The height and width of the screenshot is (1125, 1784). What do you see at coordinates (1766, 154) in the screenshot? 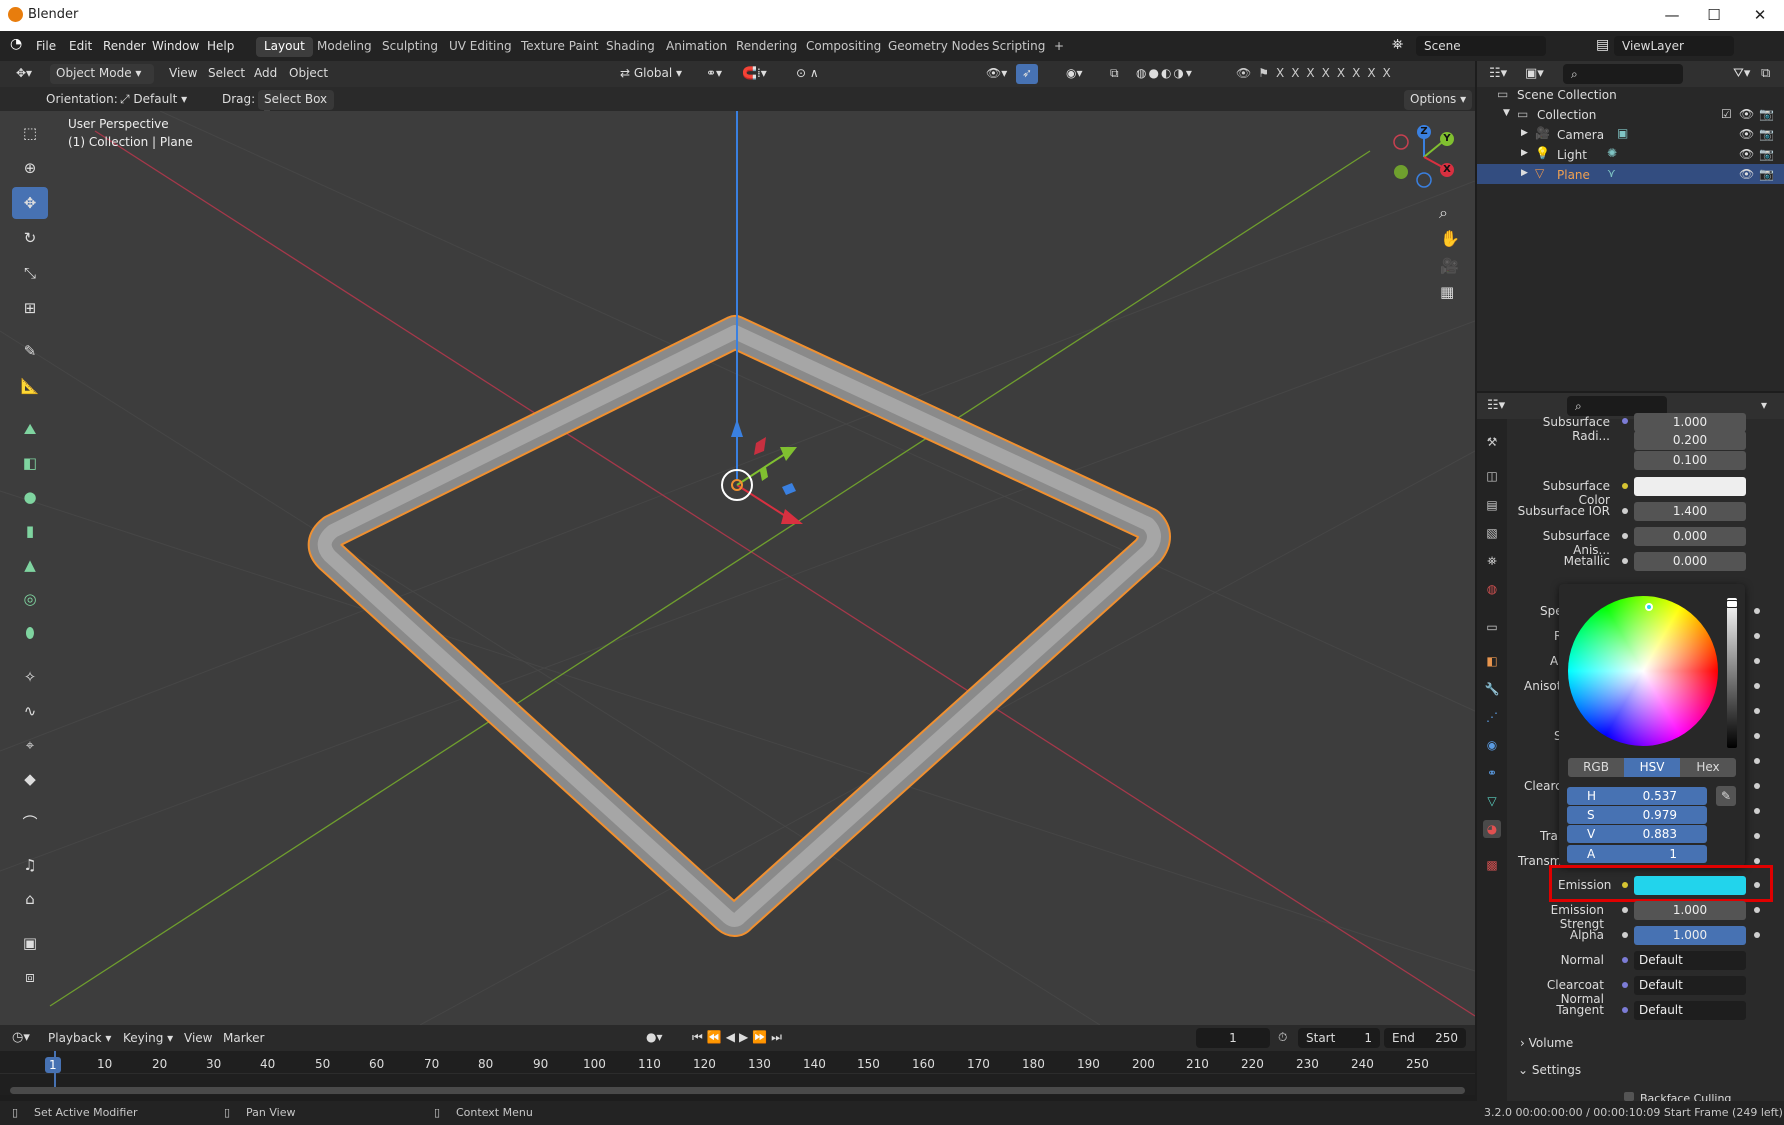
I see `light-render-icon: 📷` at bounding box center [1766, 154].